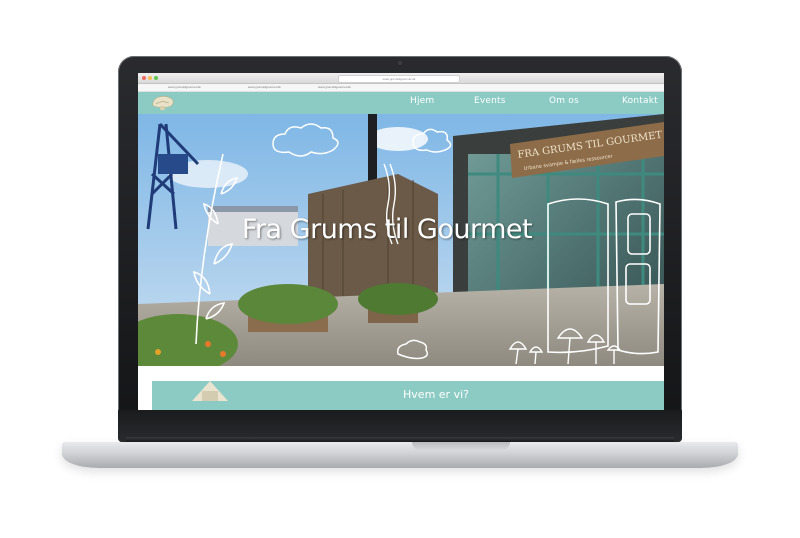 The height and width of the screenshot is (538, 800). I want to click on url-bar: www.grumstilgourmet.dk, so click(399, 79).